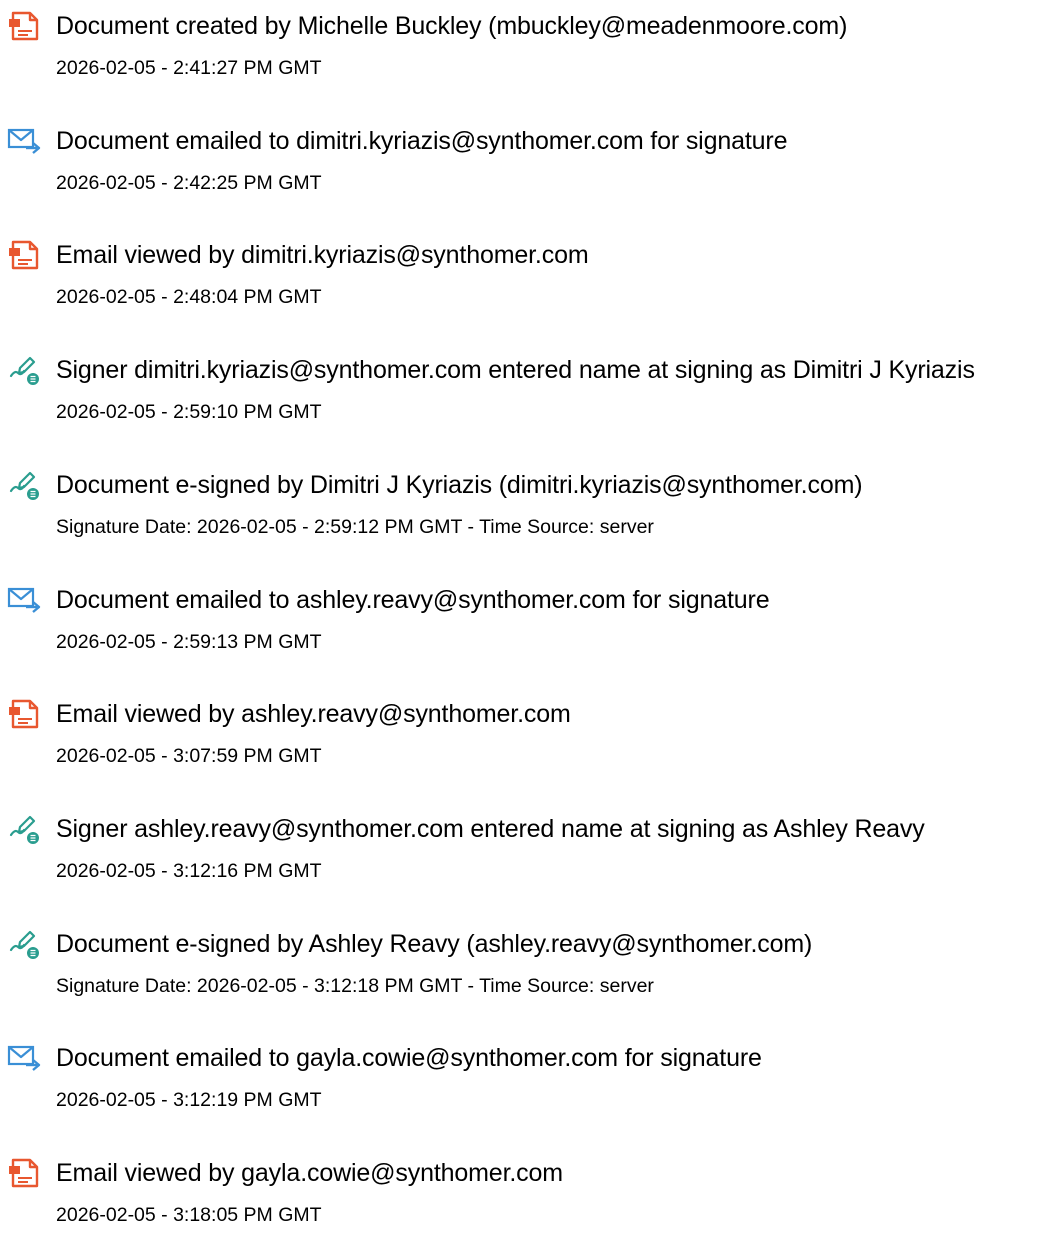 Image resolution: width=1052 pixels, height=1237 pixels. I want to click on entry-timestamp: 2026-02-05 - 3:18:05 PM GMT, so click(189, 1215).